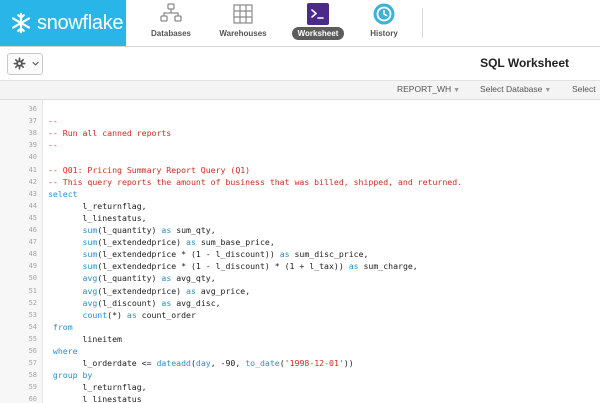 The height and width of the screenshot is (403, 600). I want to click on code-text: l_returnflag,, so click(97, 206).